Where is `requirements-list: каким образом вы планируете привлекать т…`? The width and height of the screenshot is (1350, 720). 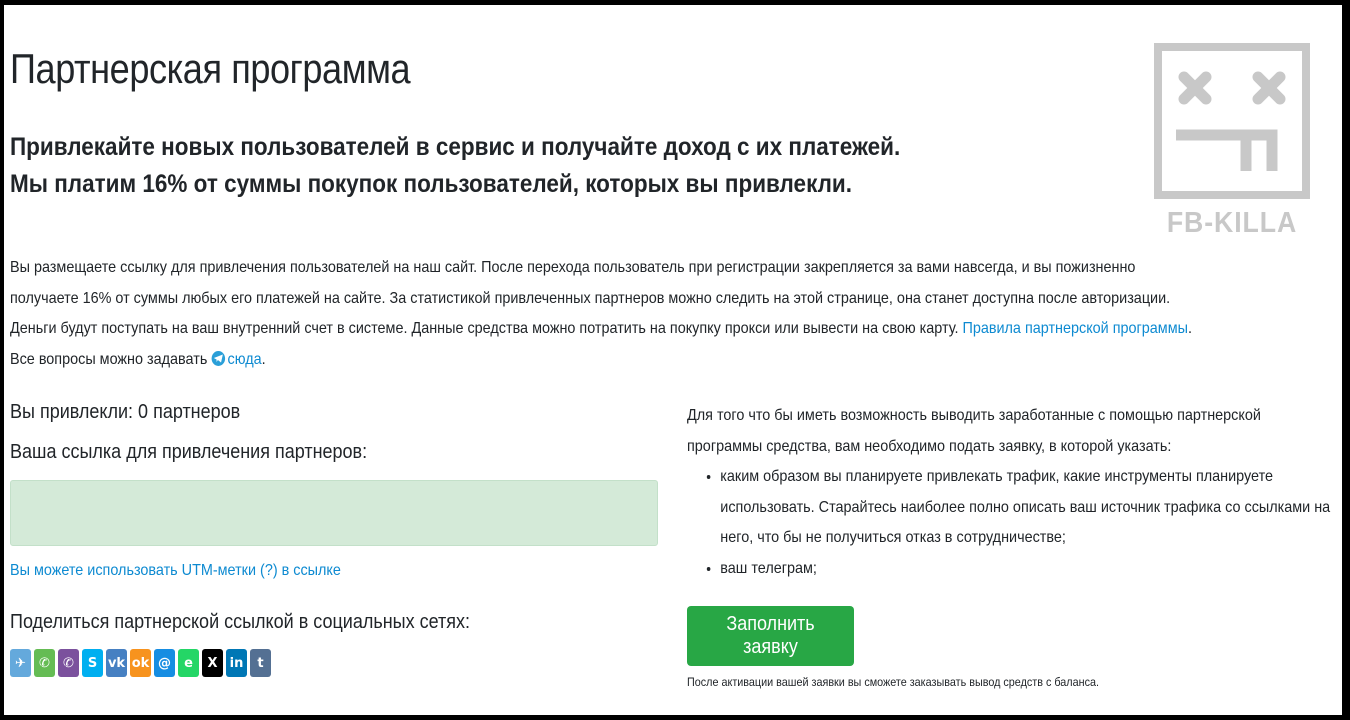
requirements-list: каким образом вы планируете привлекать т… is located at coordinates (1012, 523).